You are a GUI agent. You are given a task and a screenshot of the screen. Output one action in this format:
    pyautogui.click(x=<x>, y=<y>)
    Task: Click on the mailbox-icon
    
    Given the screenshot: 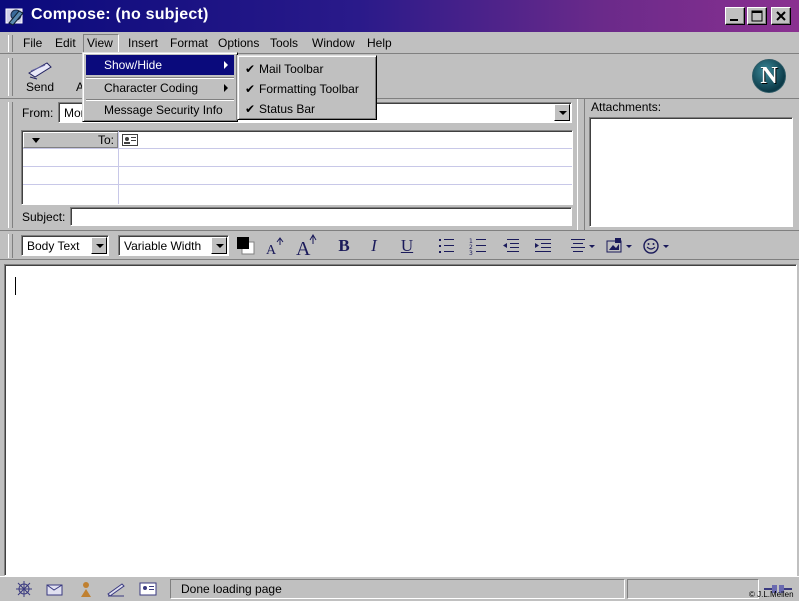 What is the action you would take?
    pyautogui.click(x=55, y=589)
    